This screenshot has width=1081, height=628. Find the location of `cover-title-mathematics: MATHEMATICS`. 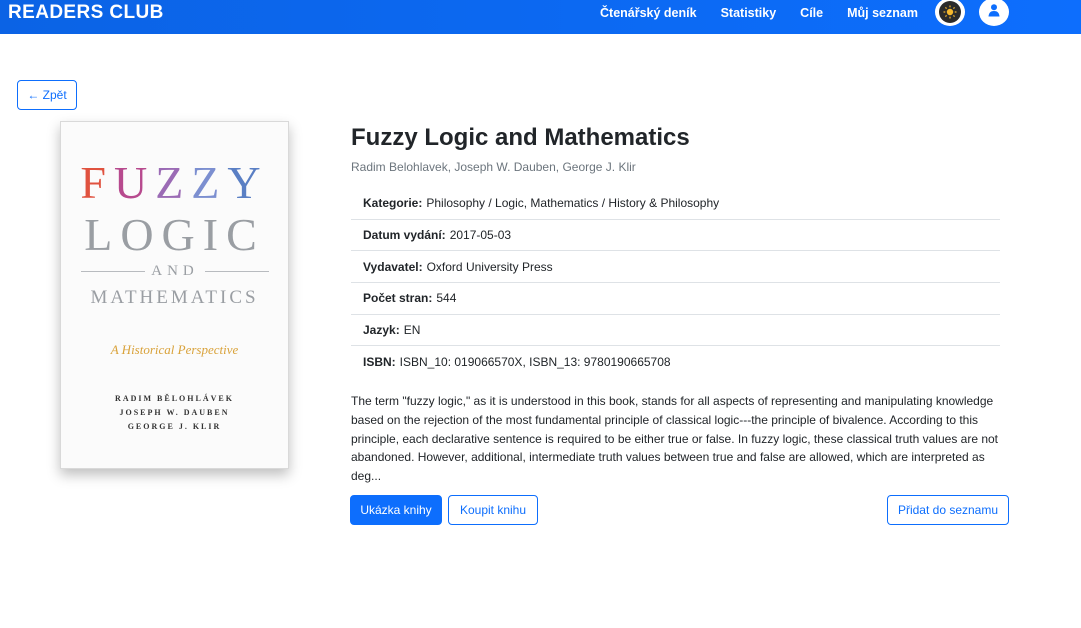

cover-title-mathematics: MATHEMATICS is located at coordinates (174, 297).